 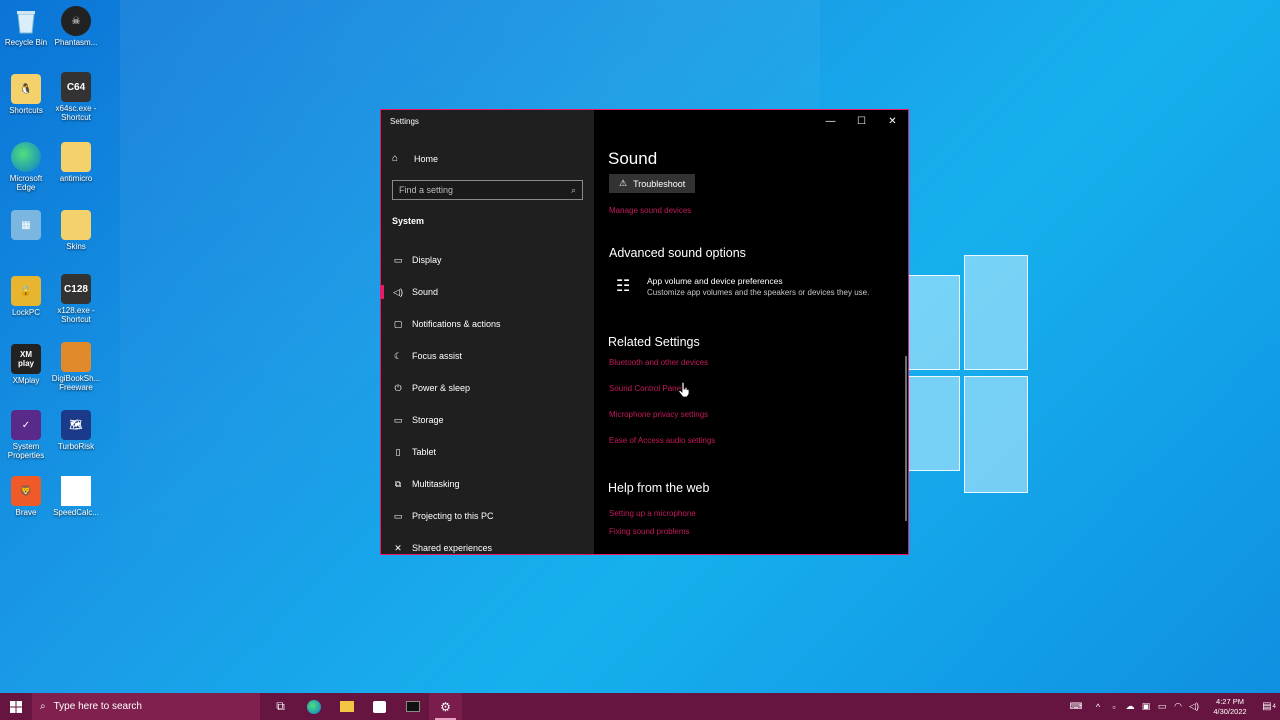 I want to click on desktop-icon-edge: Microsoft Edge, so click(x=26, y=167).